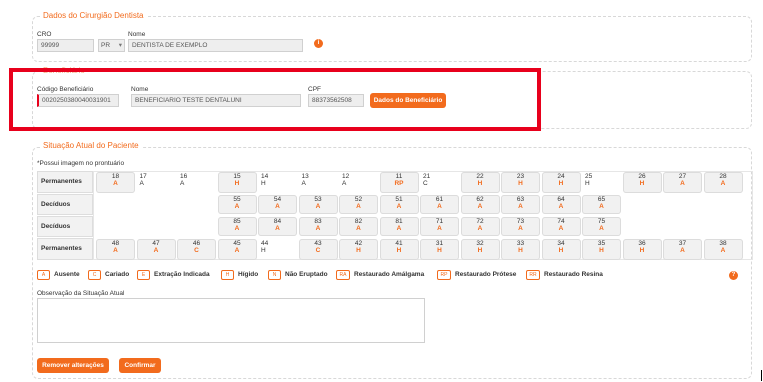 This screenshot has width=763, height=382. What do you see at coordinates (561, 249) in the screenshot?
I see `tooth-cell: 34 H` at bounding box center [561, 249].